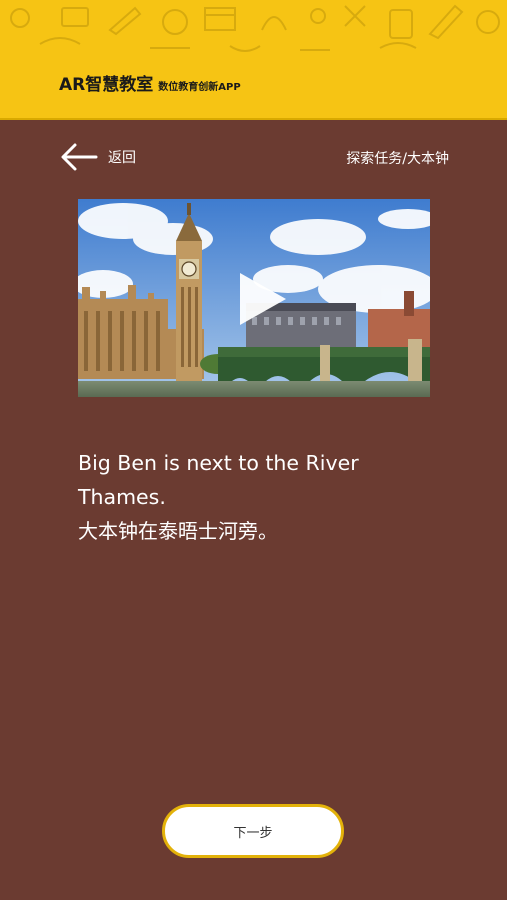 The height and width of the screenshot is (900, 507). Describe the element at coordinates (397, 159) in the screenshot. I see `breadcrumb: 探索任务/大本钟` at that location.